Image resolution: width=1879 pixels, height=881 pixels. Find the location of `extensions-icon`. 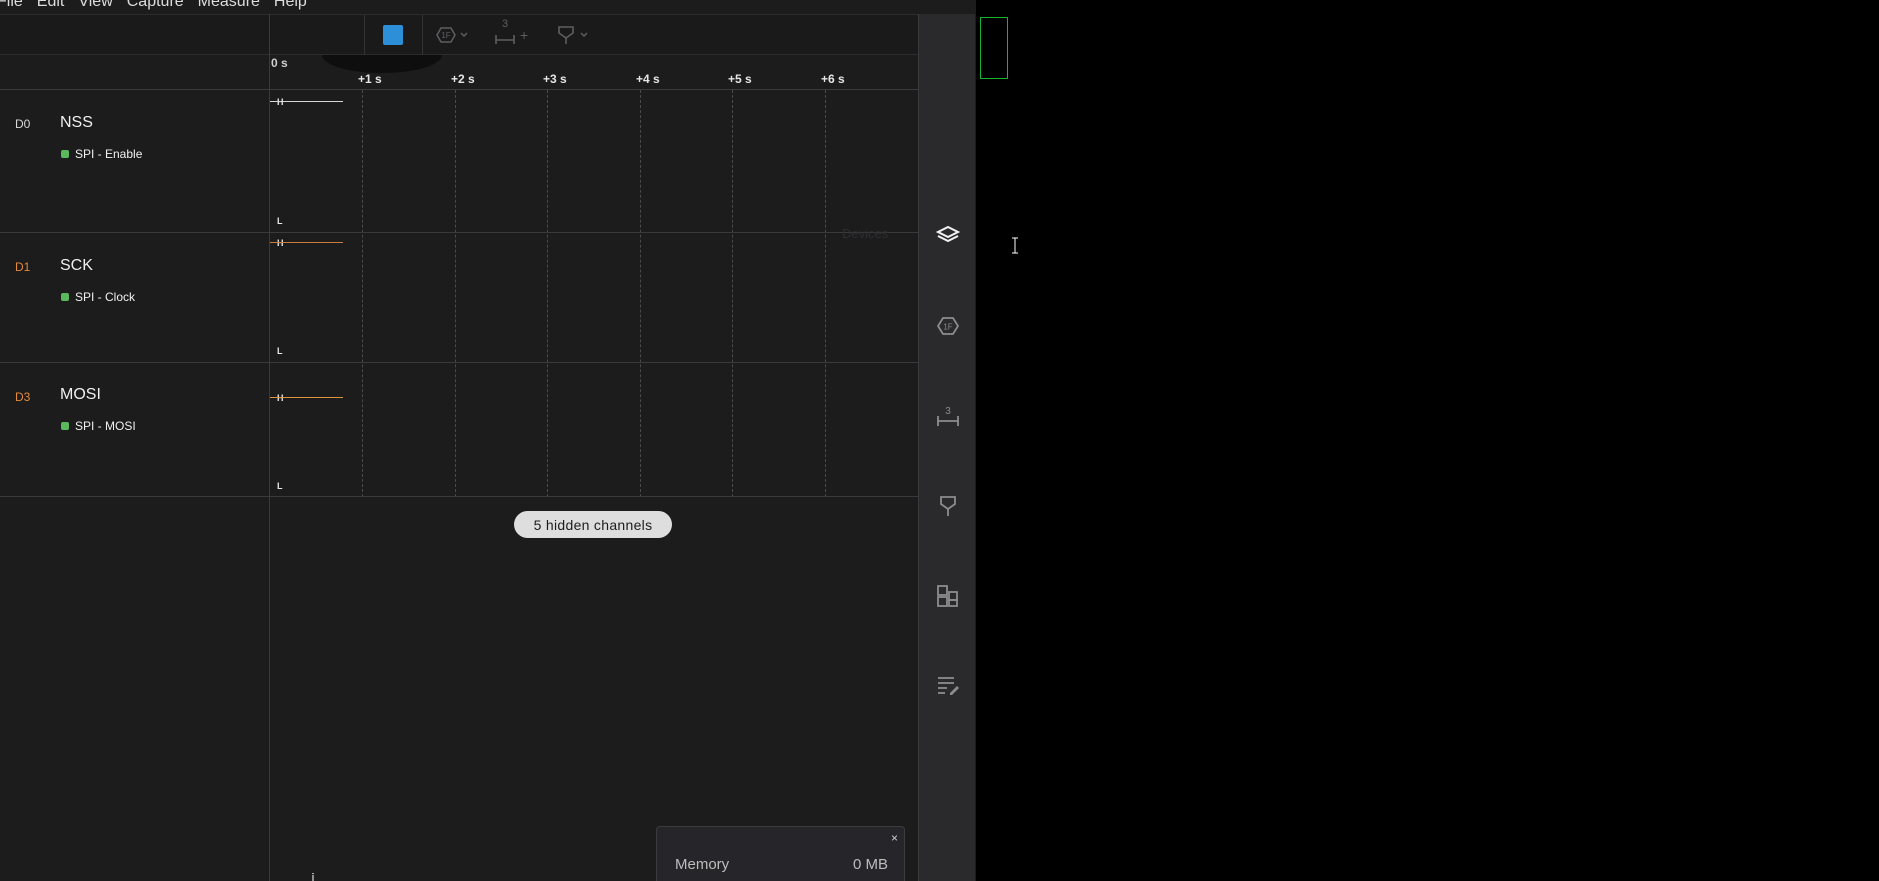

extensions-icon is located at coordinates (947, 596).